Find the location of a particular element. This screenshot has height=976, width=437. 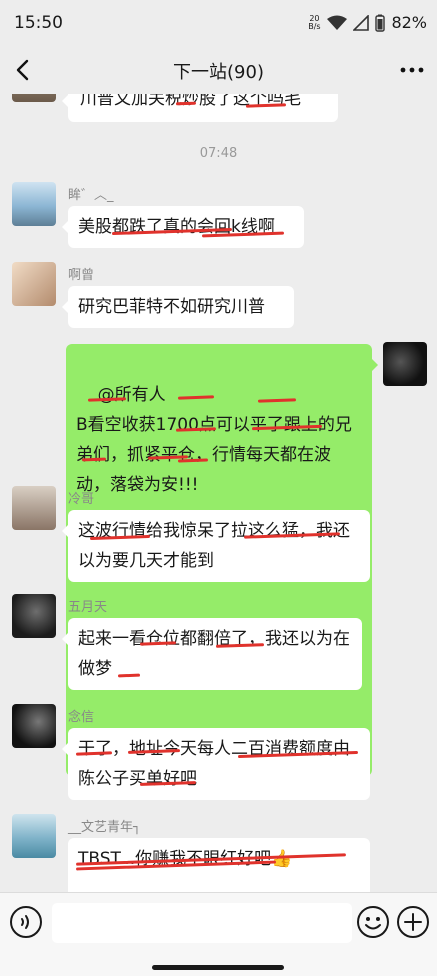

timestamp: 07:48 is located at coordinates (218, 153).